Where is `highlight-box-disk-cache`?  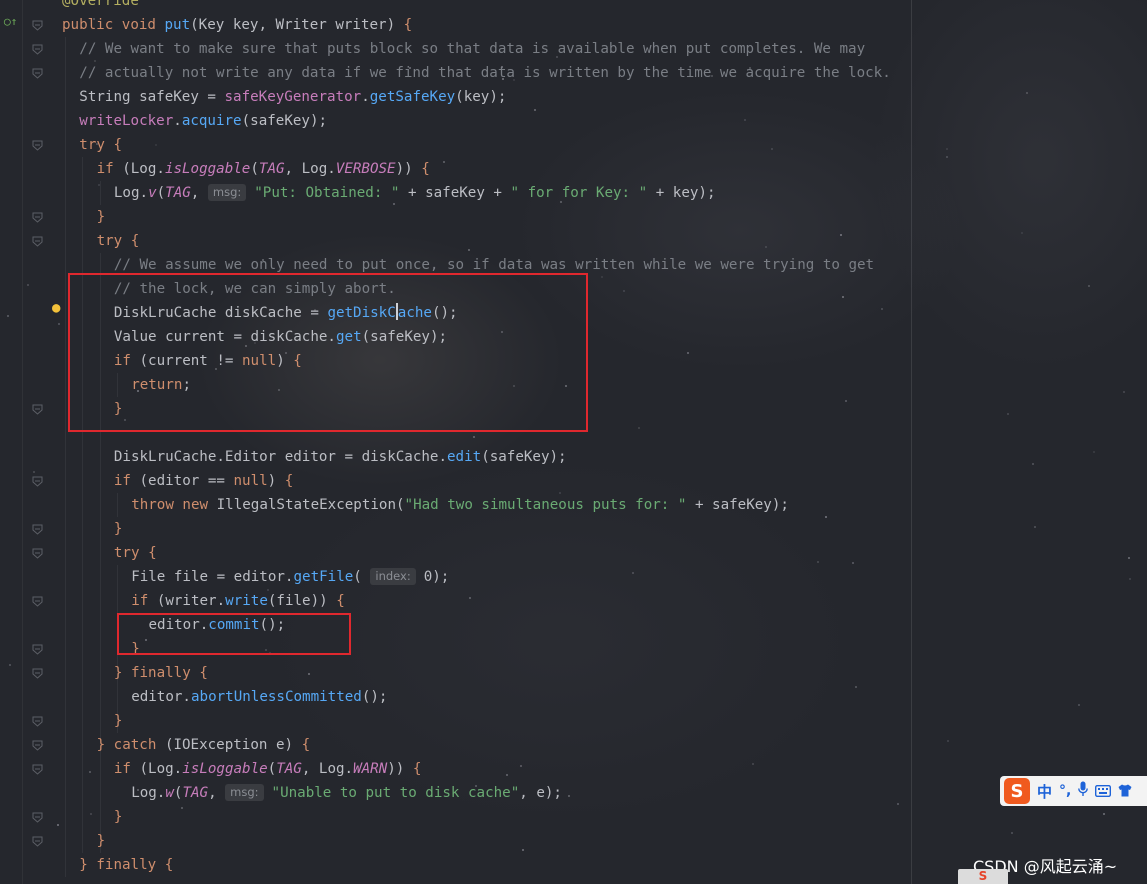
highlight-box-disk-cache is located at coordinates (328, 352).